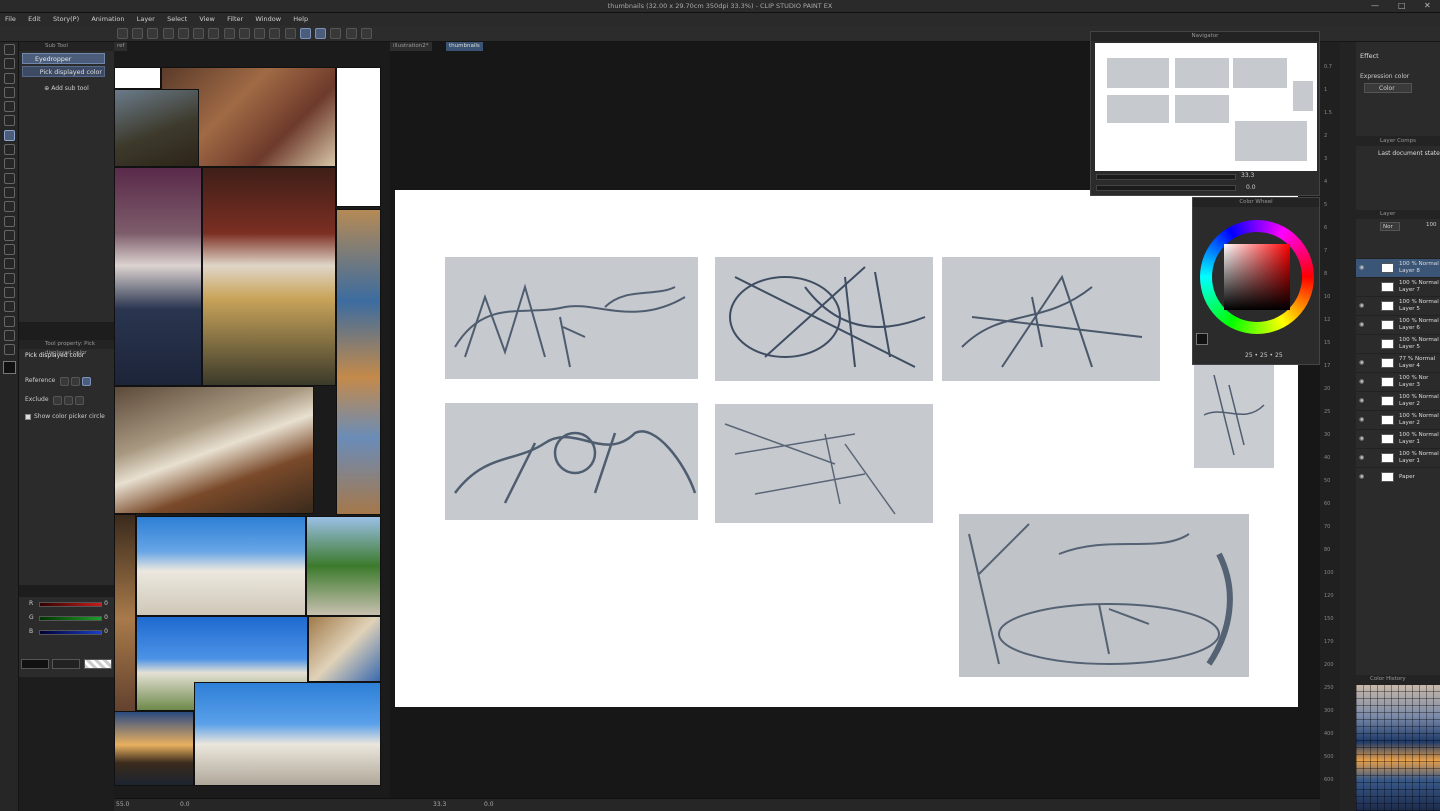 This screenshot has height=811, width=1440. What do you see at coordinates (34, 19) in the screenshot?
I see `menu-edit: Edit` at bounding box center [34, 19].